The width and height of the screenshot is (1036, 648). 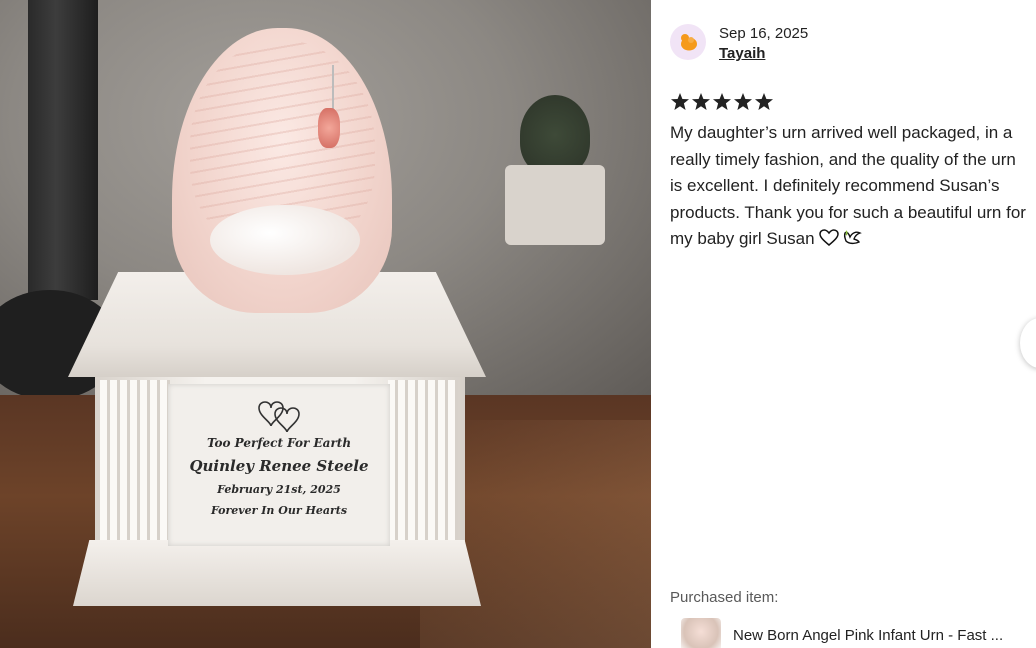 I want to click on review-emoji, so click(x=841, y=238).